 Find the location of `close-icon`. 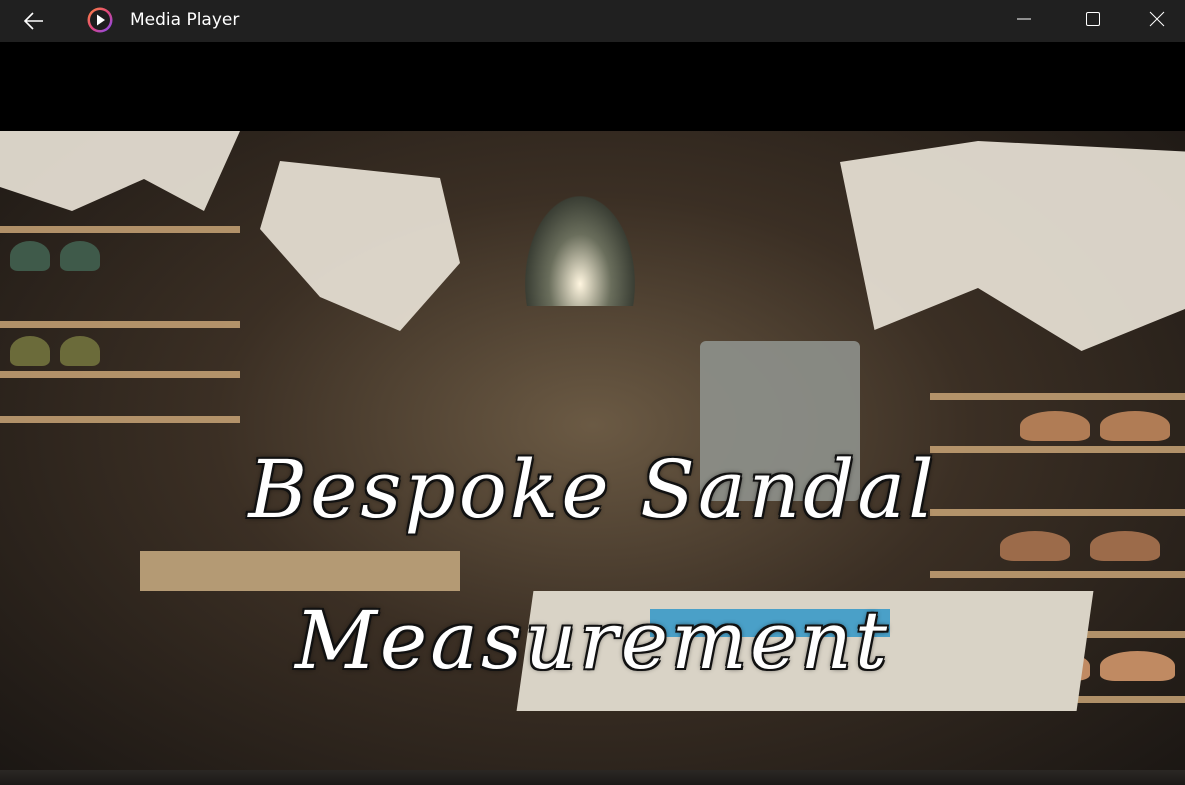

close-icon is located at coordinates (1156, 19).